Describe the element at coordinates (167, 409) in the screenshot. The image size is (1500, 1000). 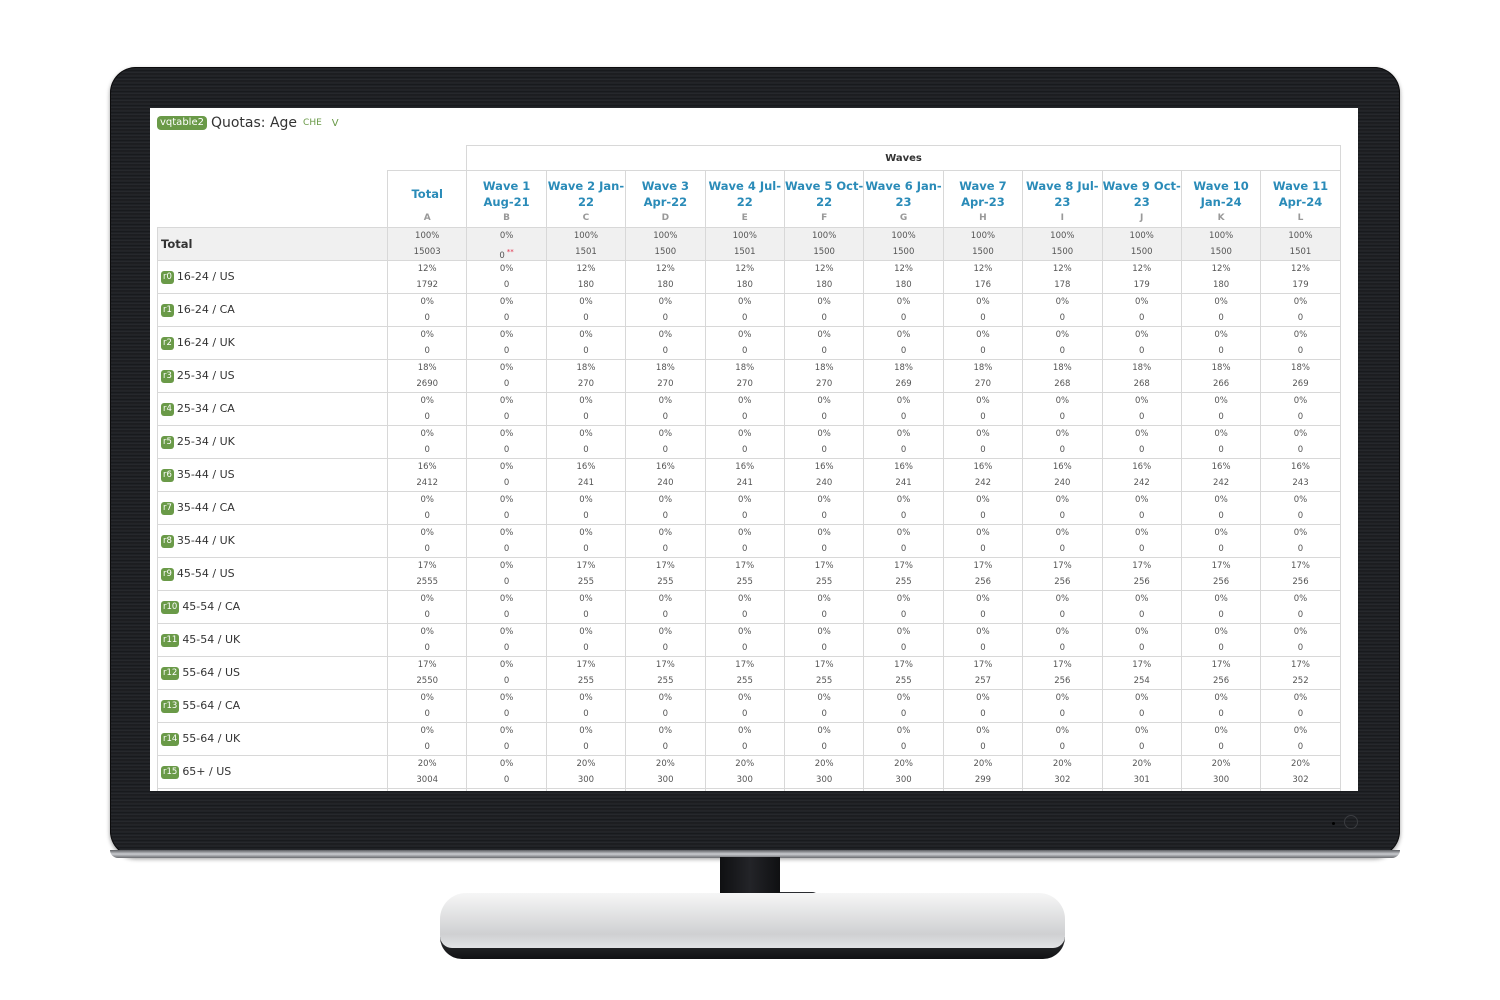
I see `row-id-badge: r4` at that location.